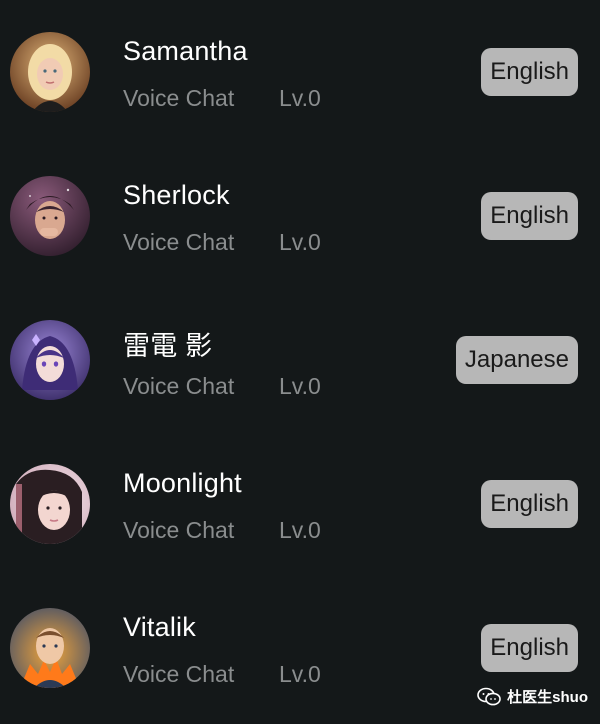  Describe the element at coordinates (50, 72) in the screenshot. I see `avatar-samantha-icon` at that location.